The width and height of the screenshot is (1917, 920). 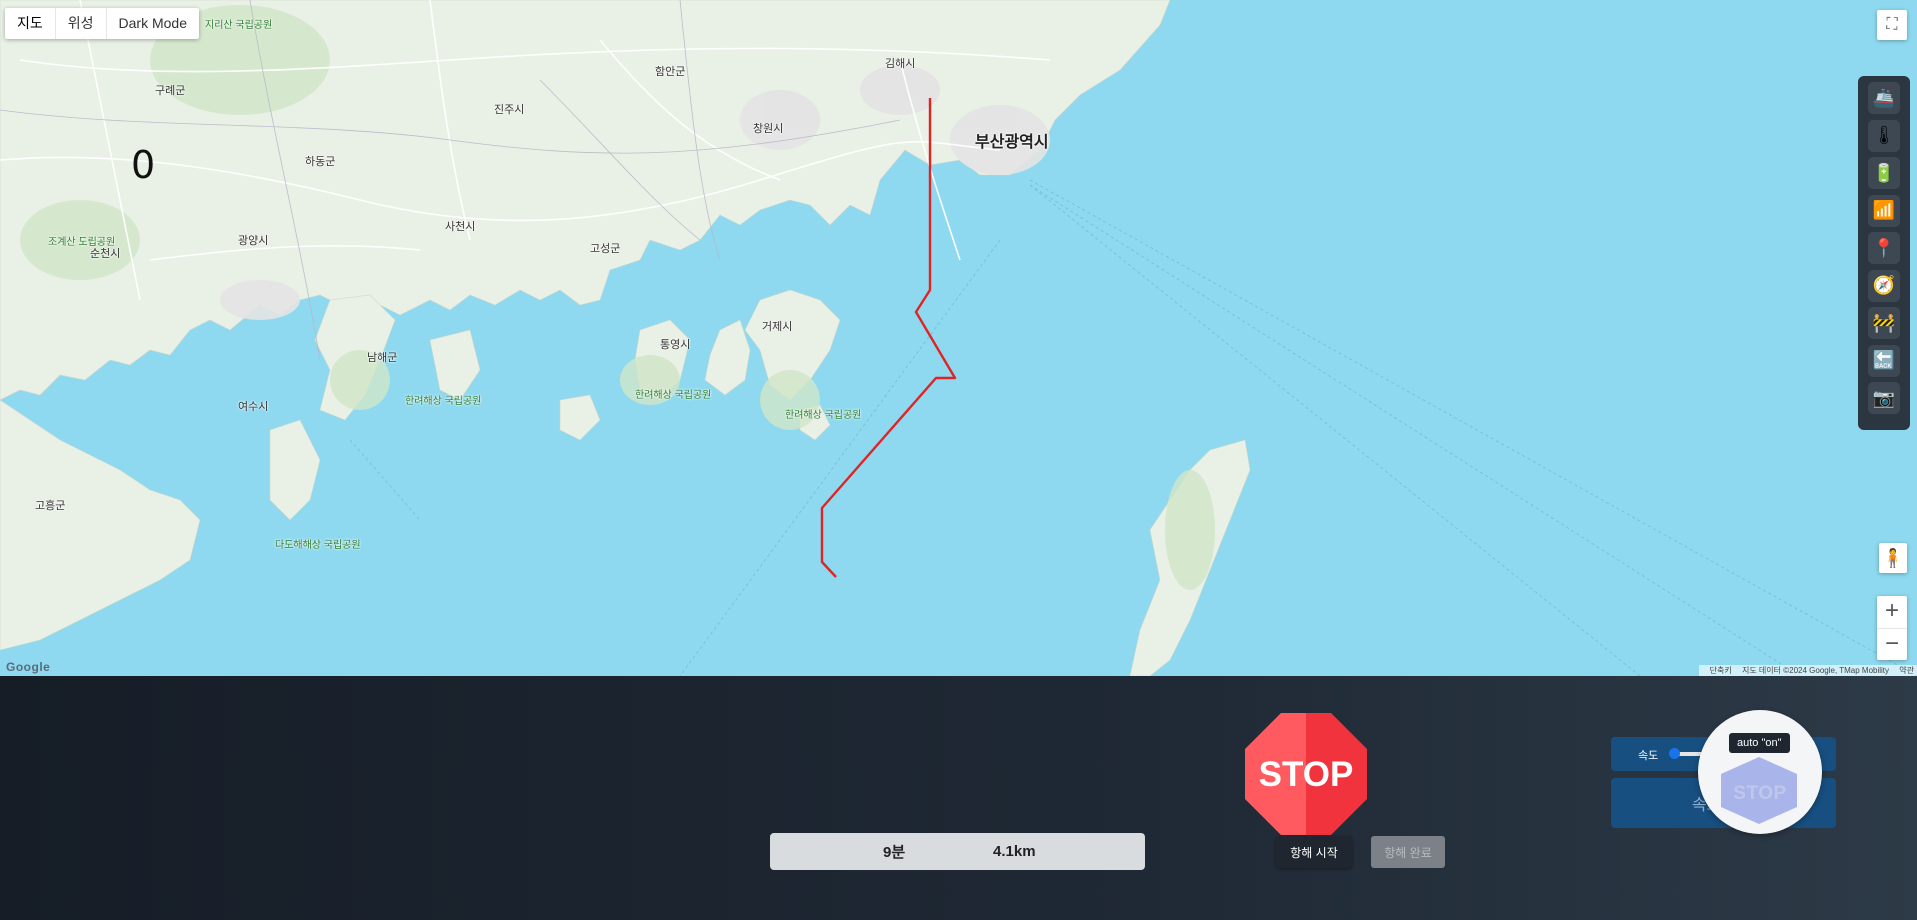 What do you see at coordinates (900, 64) in the screenshot?
I see `city-label: 김해시` at bounding box center [900, 64].